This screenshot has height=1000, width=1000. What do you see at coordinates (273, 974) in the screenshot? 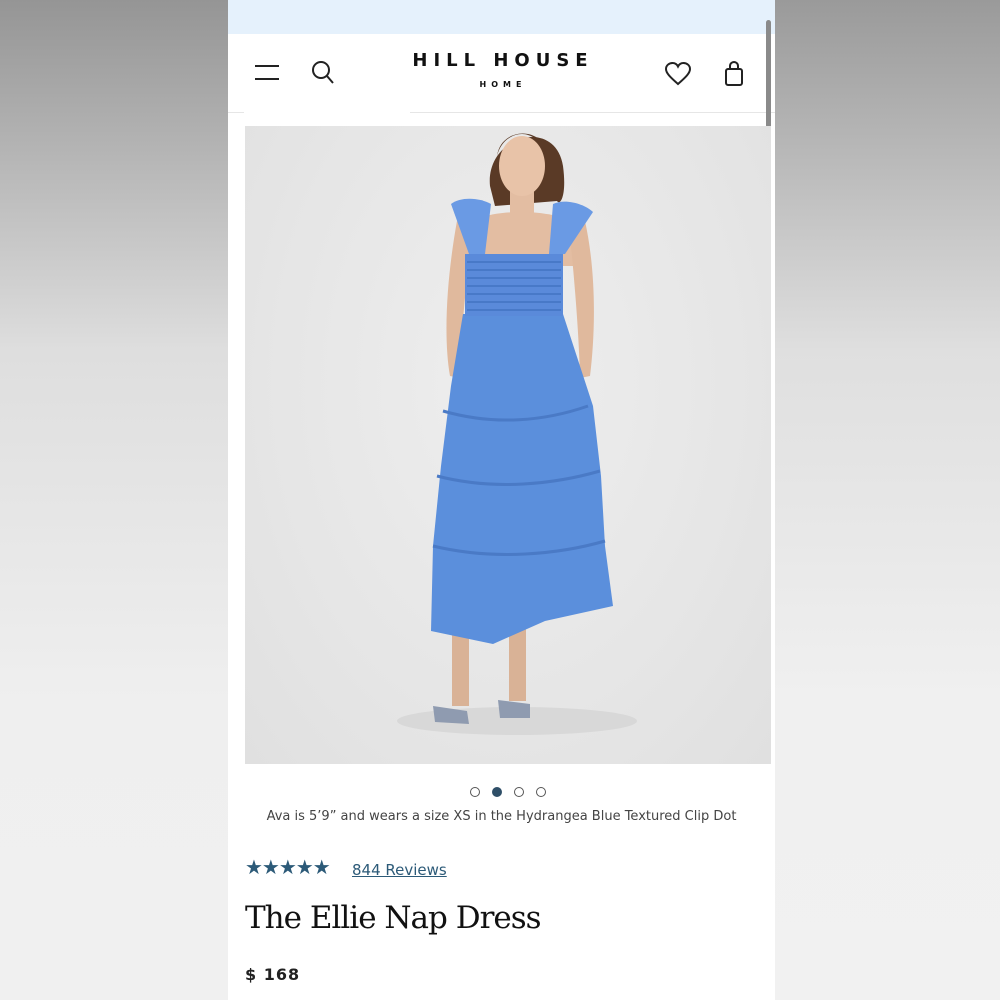
I see `product-price: $ 168` at bounding box center [273, 974].